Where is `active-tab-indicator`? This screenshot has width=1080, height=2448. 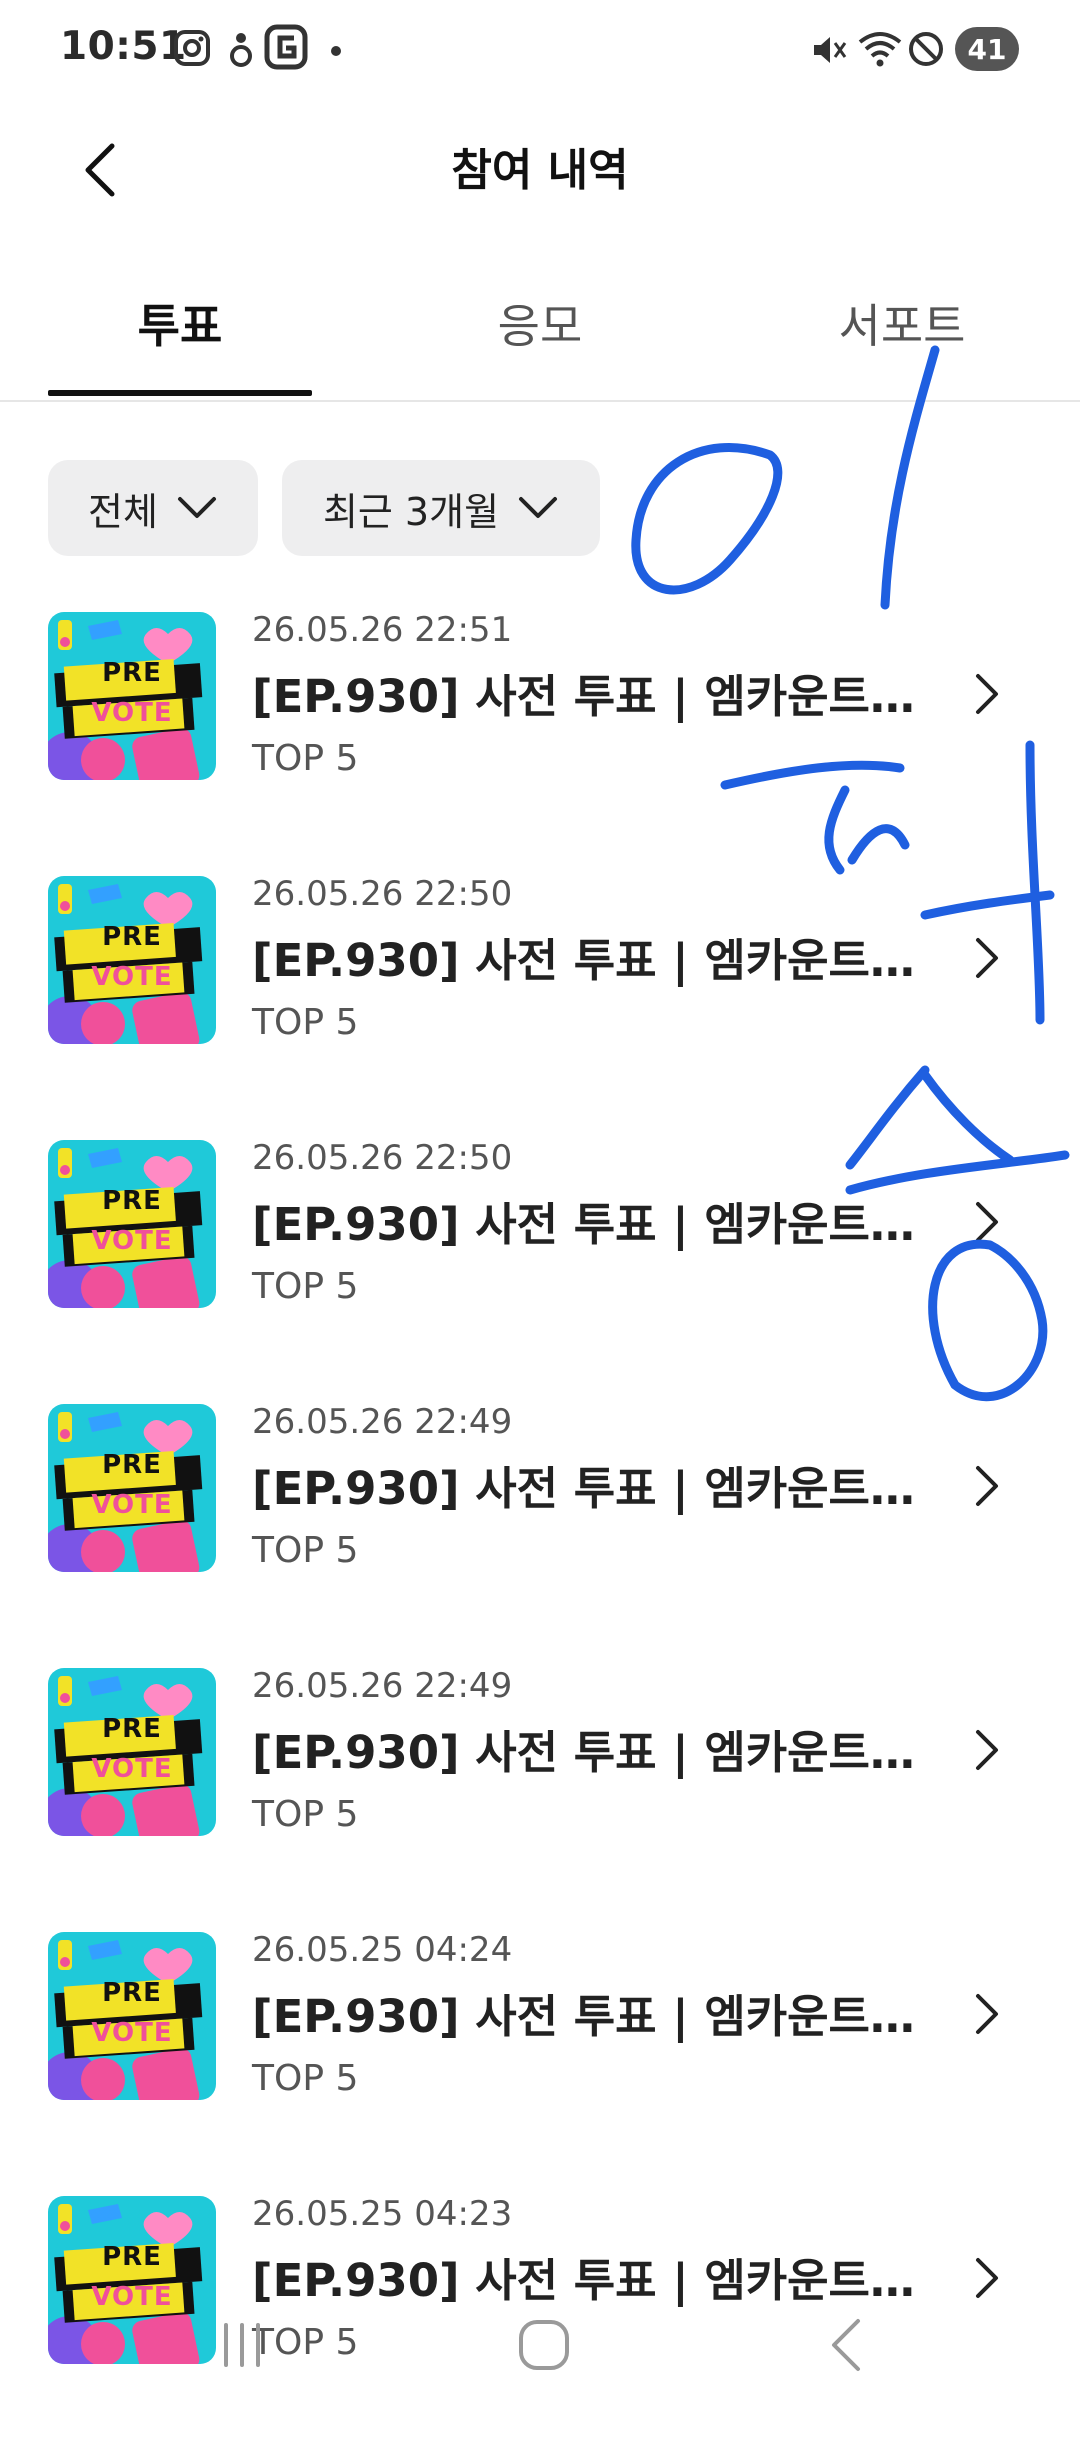 active-tab-indicator is located at coordinates (180, 393).